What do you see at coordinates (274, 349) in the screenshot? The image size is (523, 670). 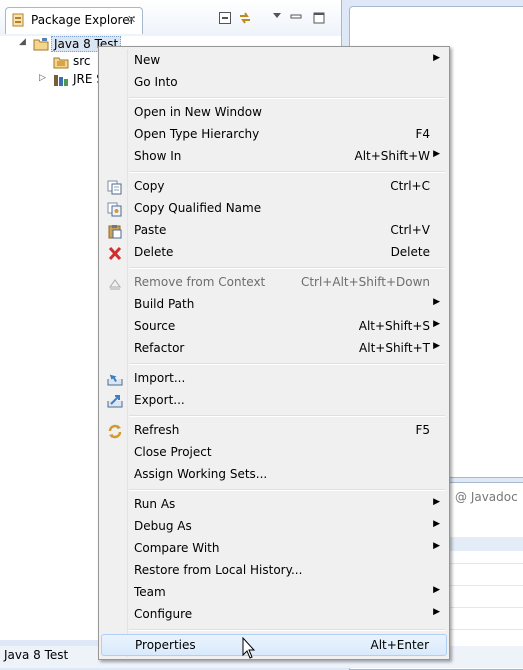 I see `menu-item-refactor: Refactor Alt+Shift+T ▶` at bounding box center [274, 349].